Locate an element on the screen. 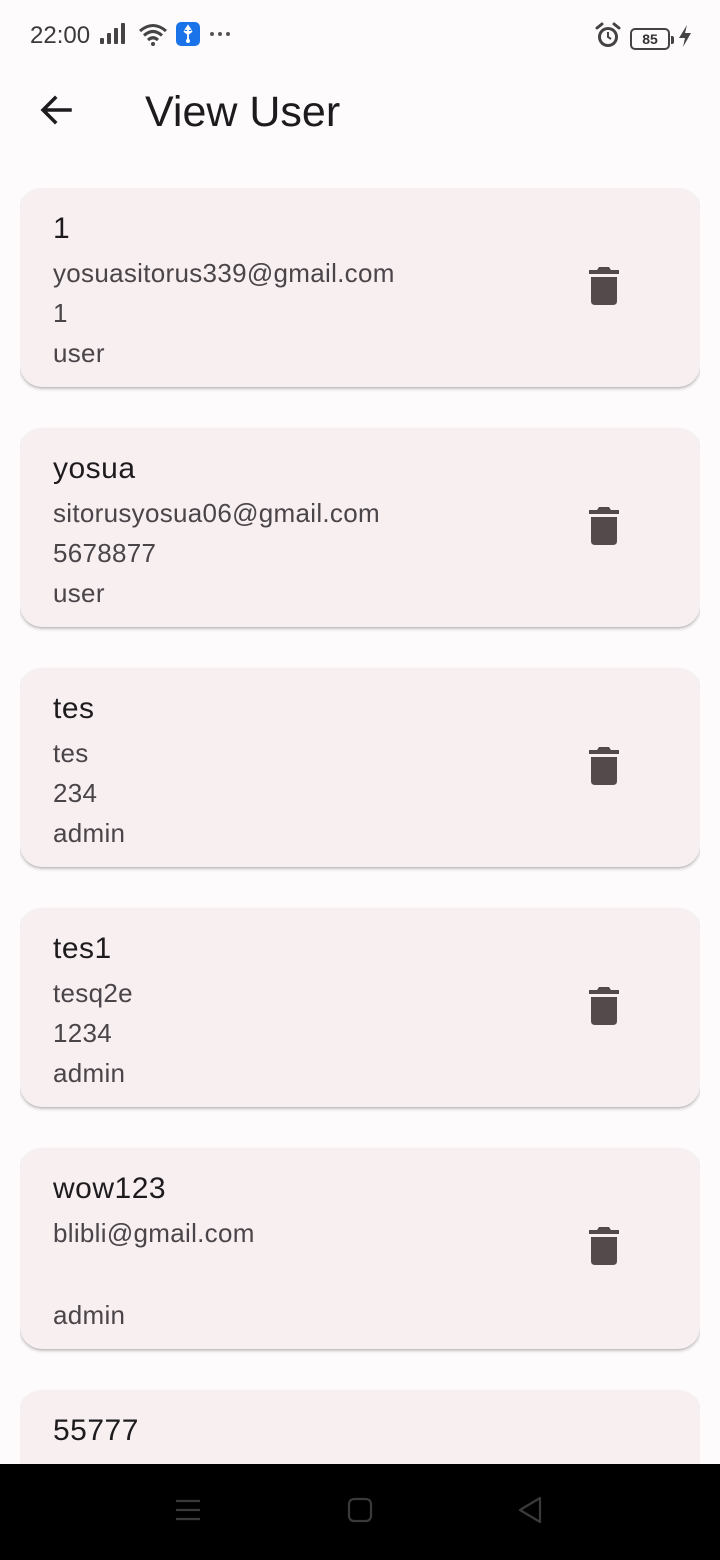 Image resolution: width=720 pixels, height=1560 pixels. signal-icon is located at coordinates (114, 36).